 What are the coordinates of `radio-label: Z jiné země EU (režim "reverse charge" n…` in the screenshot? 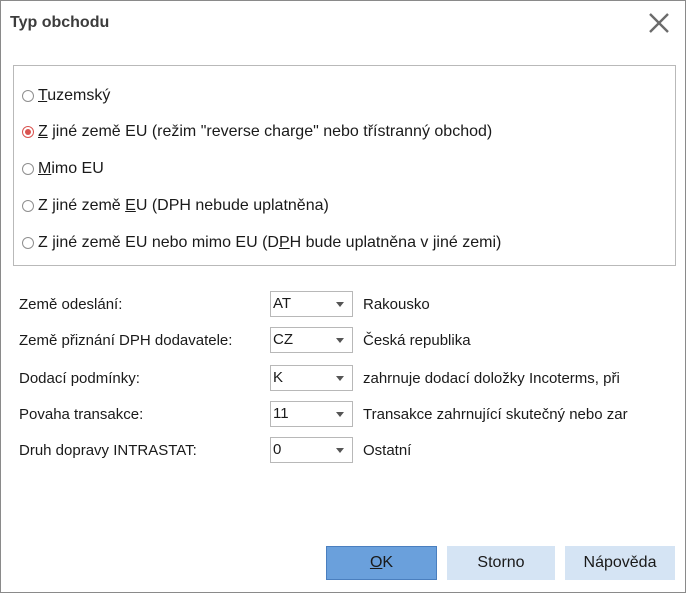 It's located at (265, 131).